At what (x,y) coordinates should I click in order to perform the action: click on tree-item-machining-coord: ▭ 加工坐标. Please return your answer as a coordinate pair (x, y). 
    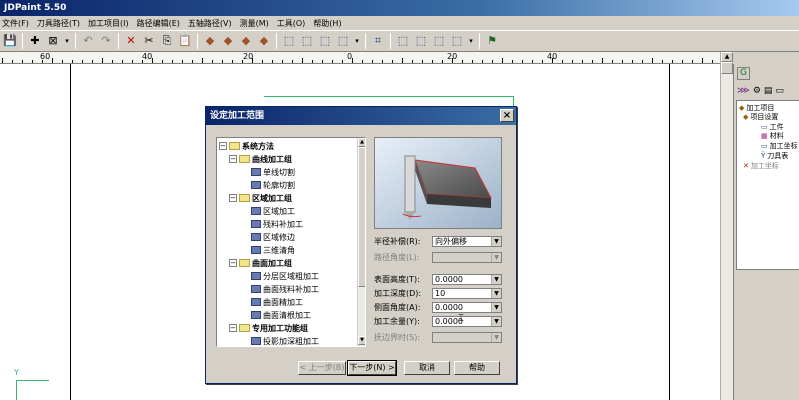
    Looking at the image, I should click on (779, 146).